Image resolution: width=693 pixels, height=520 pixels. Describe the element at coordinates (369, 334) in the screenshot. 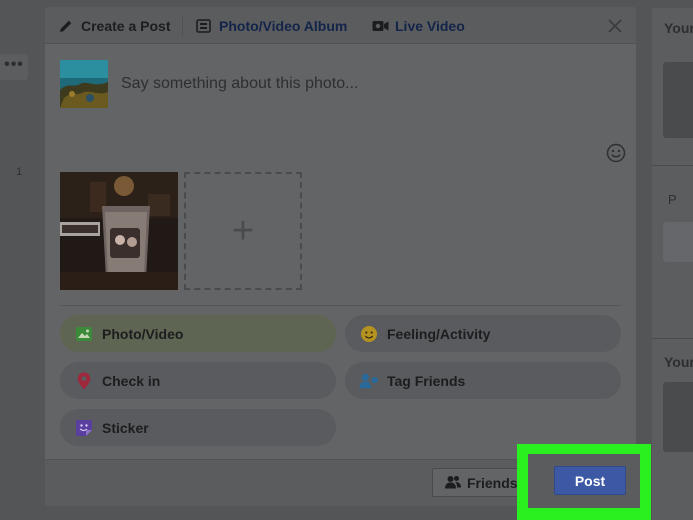

I see `feeling-icon` at that location.